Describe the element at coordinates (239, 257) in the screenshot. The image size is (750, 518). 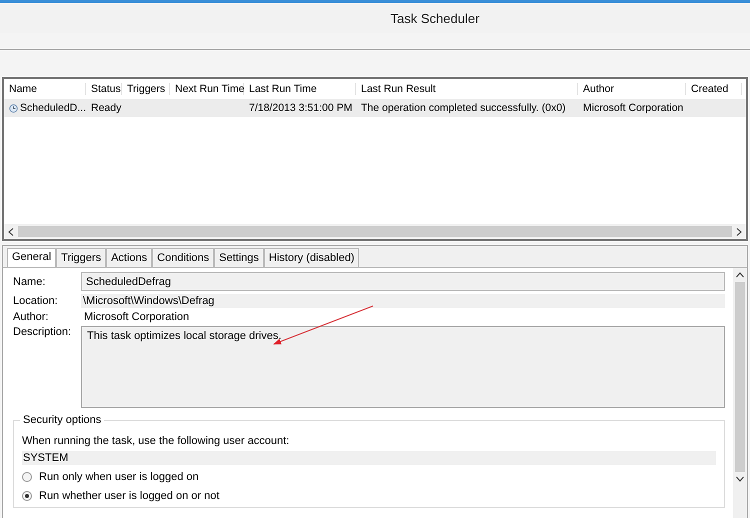
I see `tab: Settings` at that location.